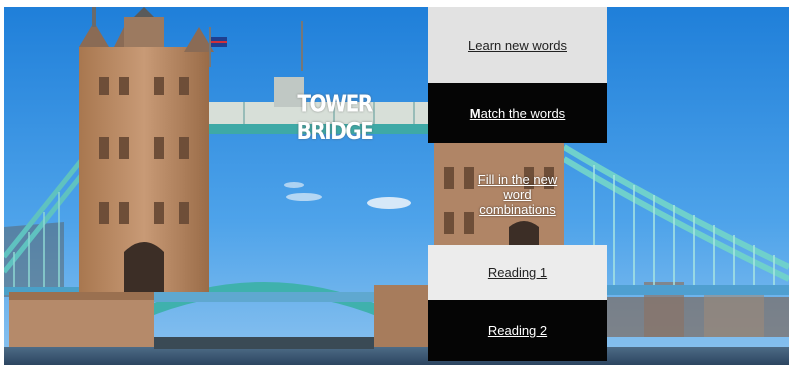 This screenshot has height=369, width=791. I want to click on menu-item-label: Fill in the new word combinations, so click(517, 194).